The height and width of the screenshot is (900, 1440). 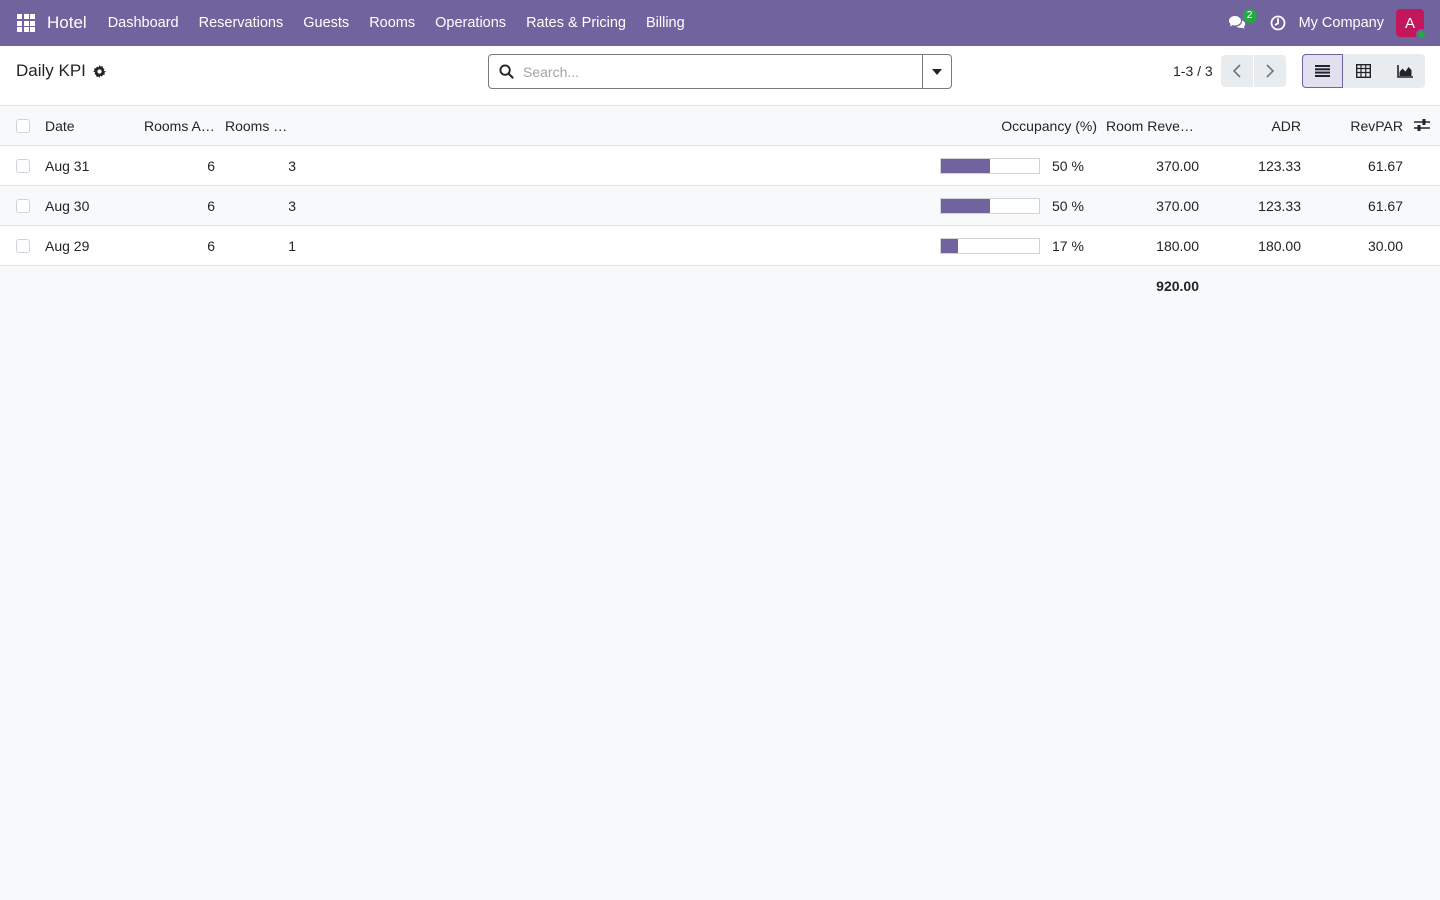 I want to click on cell-rooms-sold: 1, so click(x=292, y=246).